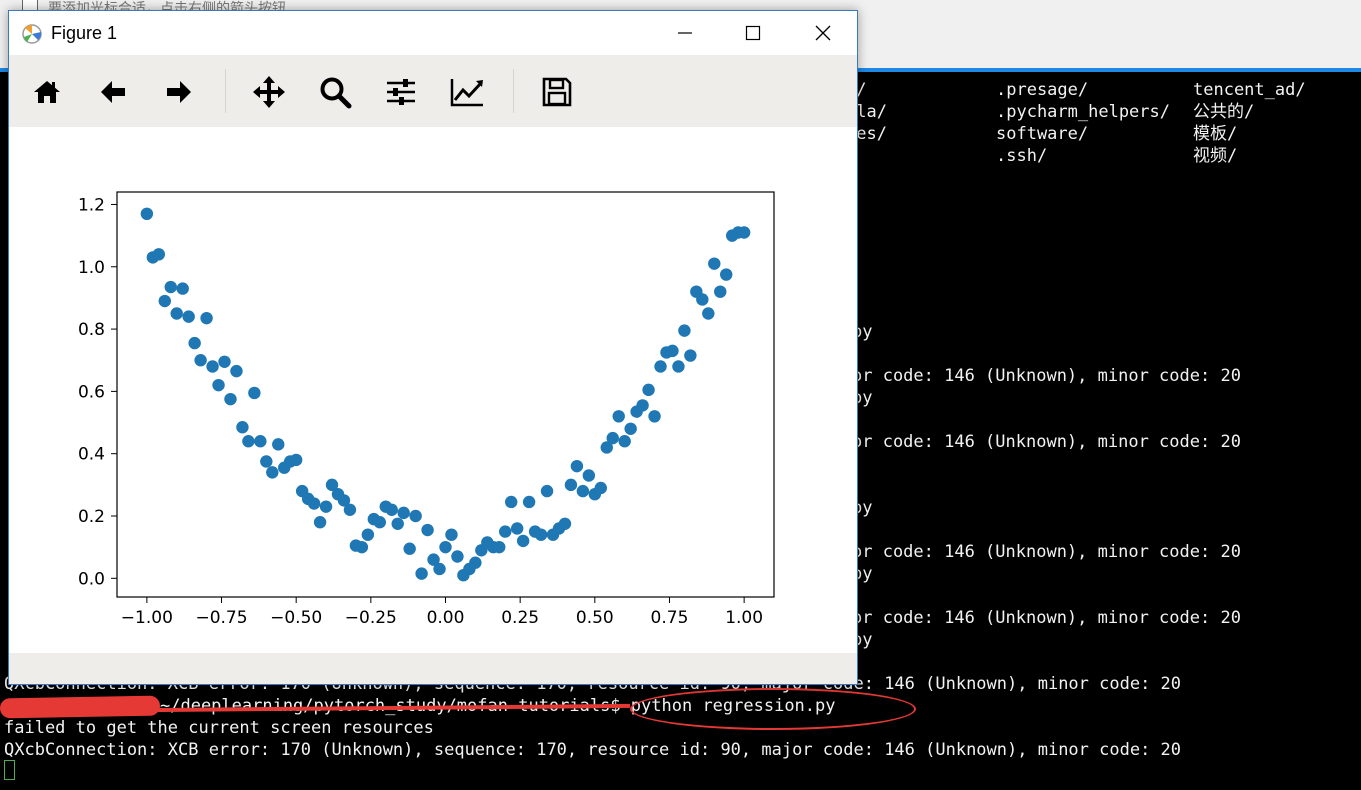 This screenshot has width=1361, height=790. I want to click on x-tick-label: 0.50, so click(595, 618).